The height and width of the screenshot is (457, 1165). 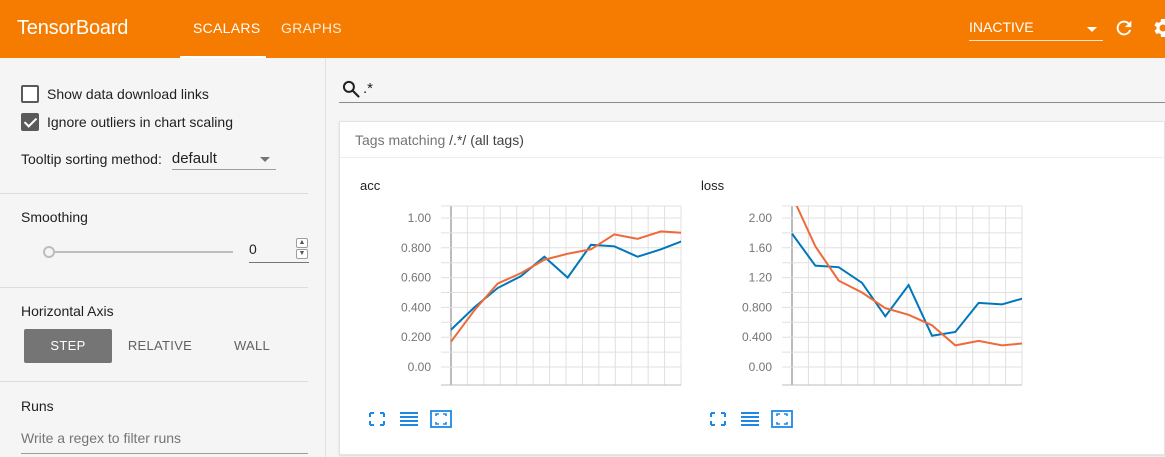 I want to click on show-download-links-option: Show data download links, so click(x=115, y=94).